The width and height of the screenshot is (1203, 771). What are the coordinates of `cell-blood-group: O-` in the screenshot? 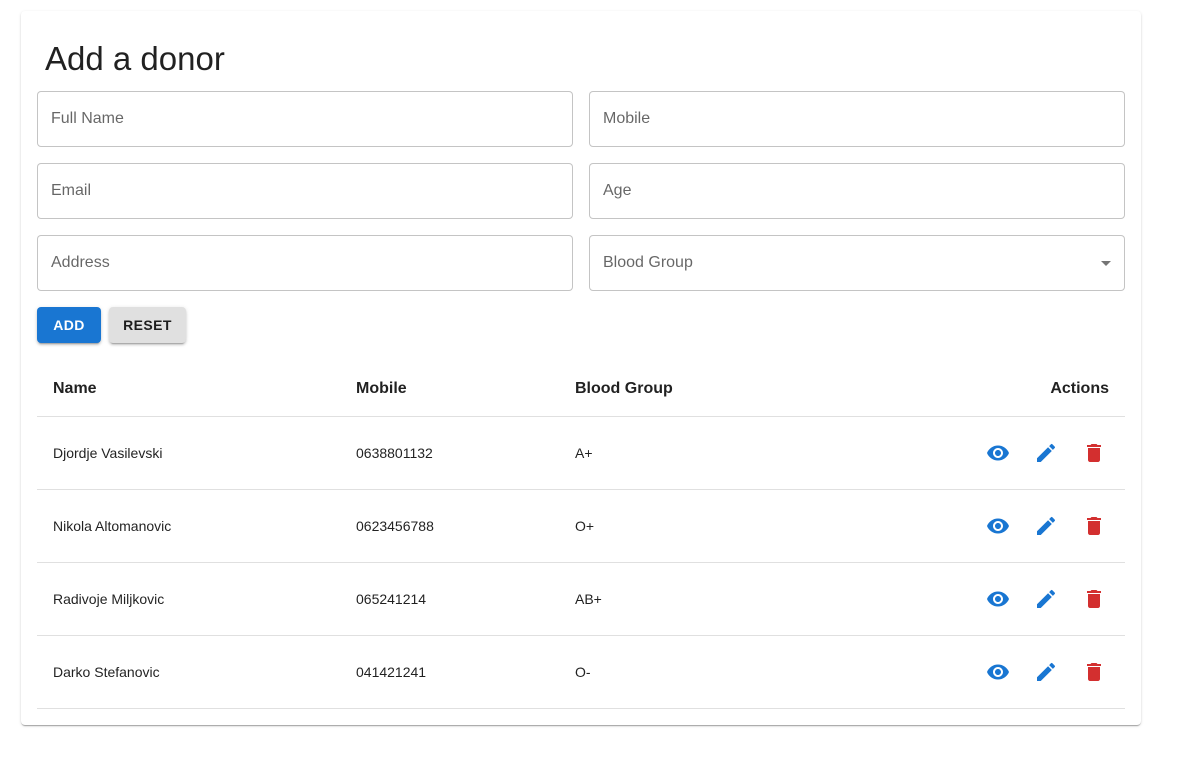 It's located at (583, 672).